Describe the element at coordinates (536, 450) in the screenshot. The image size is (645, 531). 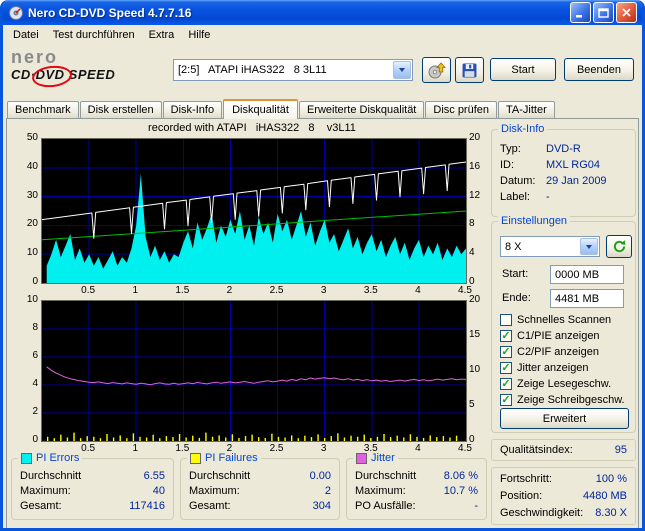
I see `quality-index-label: Qualitätsindex:` at that location.